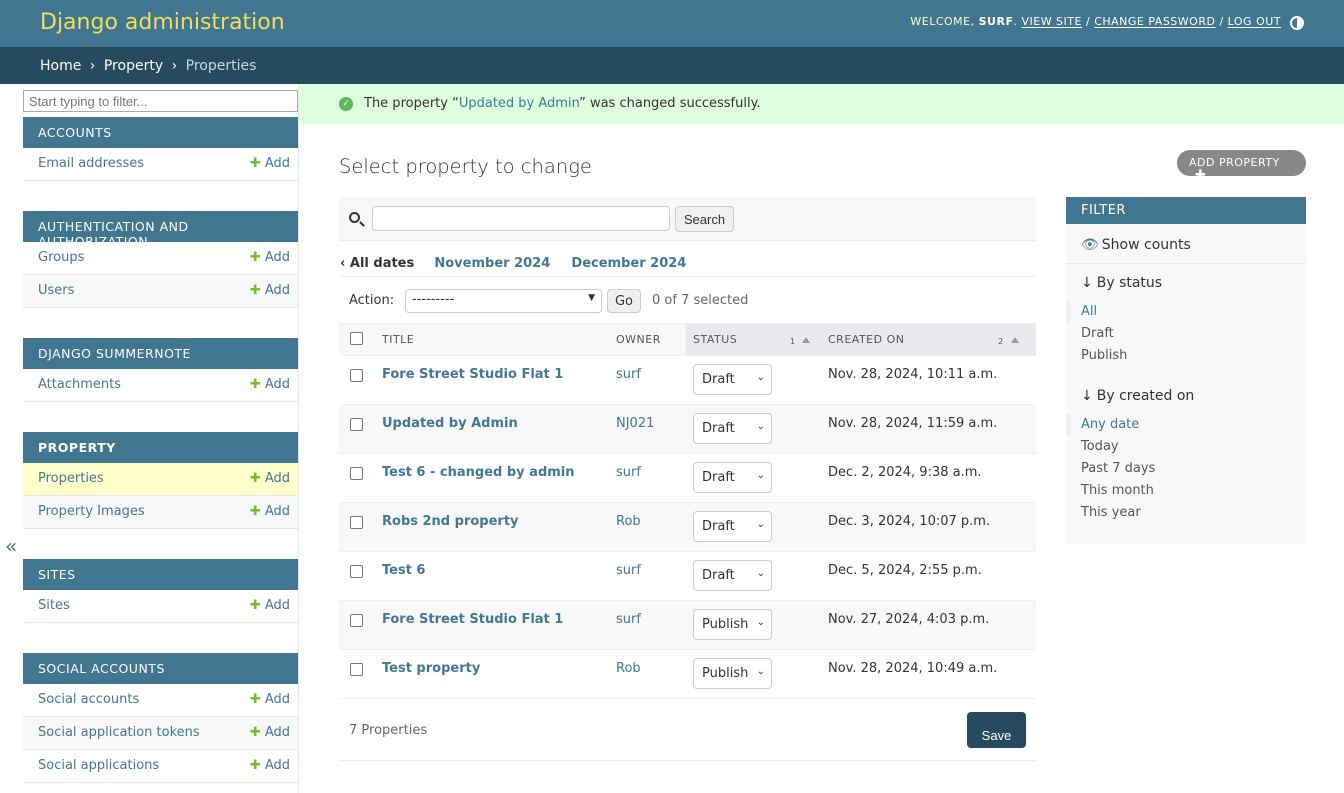 This screenshot has width=1344, height=793. What do you see at coordinates (160, 101) in the screenshot?
I see `nav-filter-input` at bounding box center [160, 101].